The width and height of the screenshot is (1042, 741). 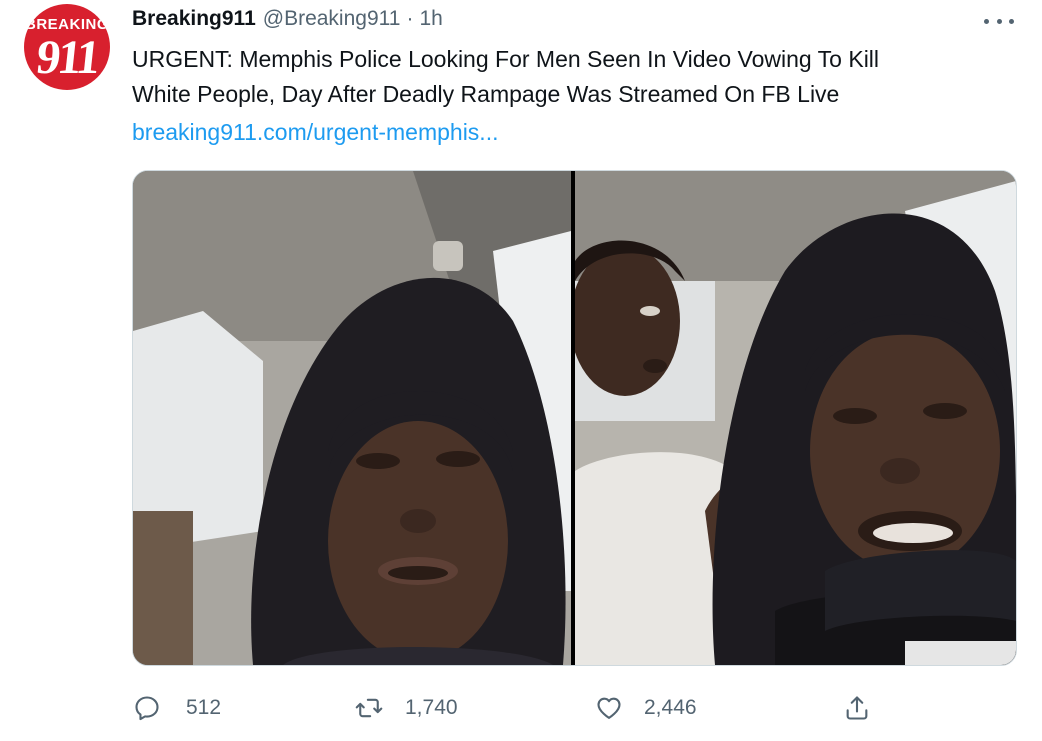 What do you see at coordinates (67, 57) in the screenshot?
I see `avatar-label-big: 911` at bounding box center [67, 57].